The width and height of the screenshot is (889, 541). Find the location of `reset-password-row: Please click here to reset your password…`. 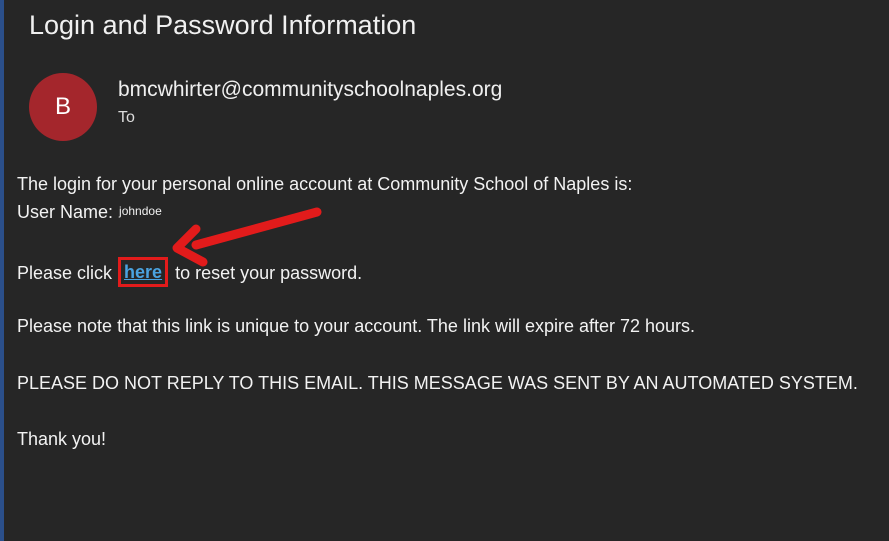

reset-password-row: Please click here to reset your password… is located at coordinates (190, 272).